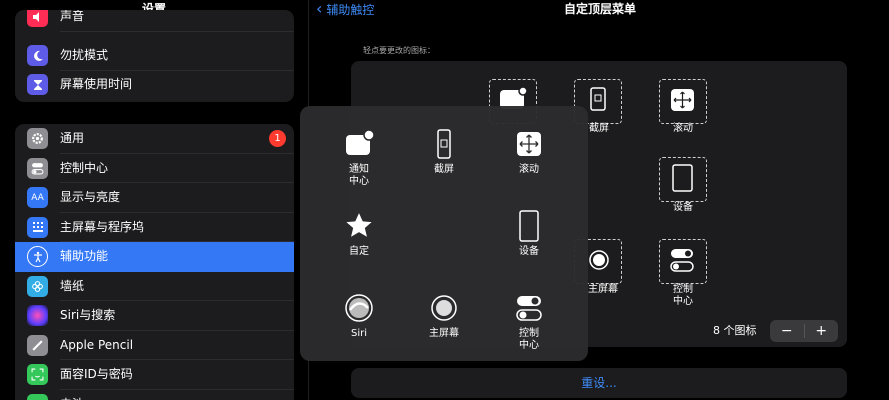 The image size is (889, 400). What do you see at coordinates (37, 286) in the screenshot?
I see `flower-icon` at bounding box center [37, 286].